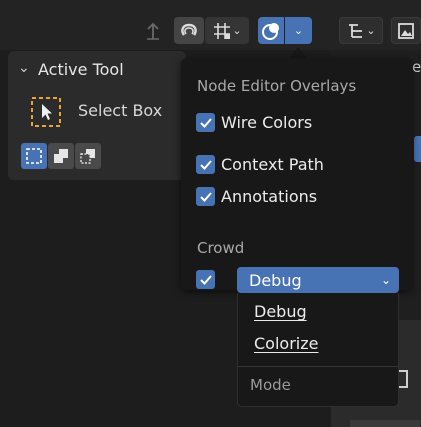 This screenshot has width=421, height=427. I want to click on active-tool-label: Select Box, so click(120, 110).